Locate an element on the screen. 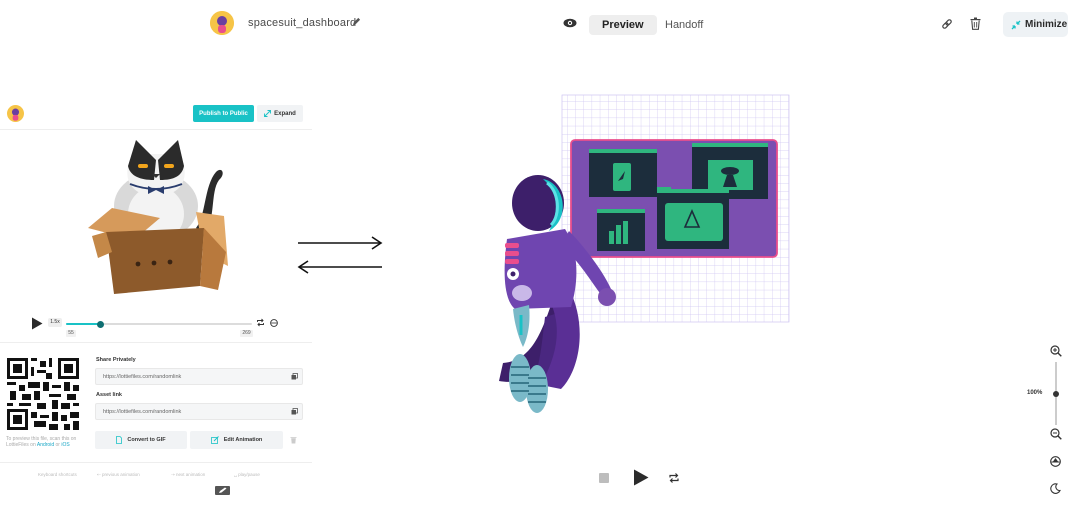 The width and height of the screenshot is (1080, 513). speed-selector: 1.5x is located at coordinates (55, 322).